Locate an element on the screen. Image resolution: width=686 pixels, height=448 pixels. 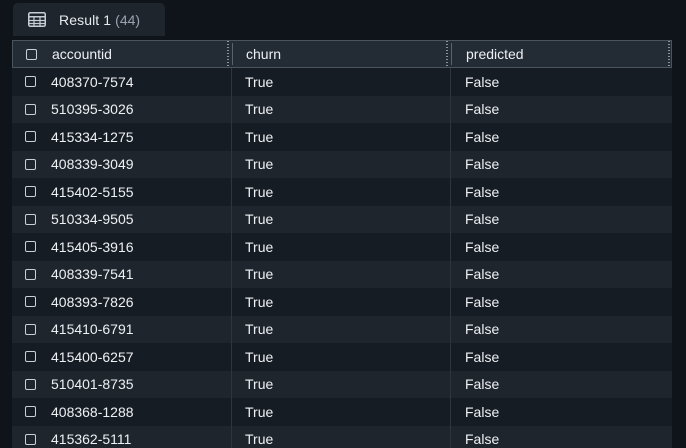
table-row: 408339-3049 True False is located at coordinates (349, 164).